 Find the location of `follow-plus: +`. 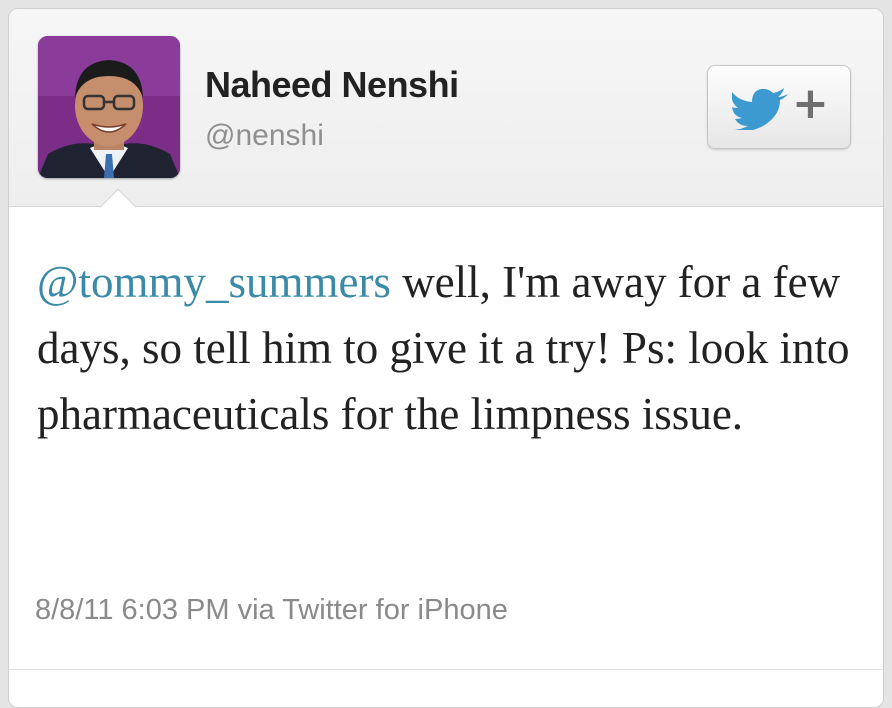

follow-plus: + is located at coordinates (810, 103).